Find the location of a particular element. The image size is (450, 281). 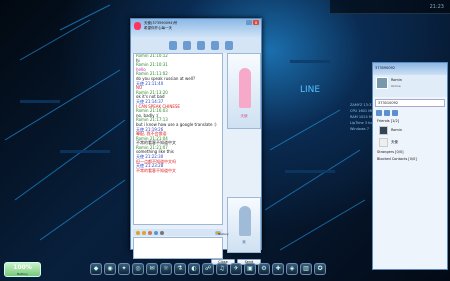

battery-percent: 100% is located at coordinates (22, 267).